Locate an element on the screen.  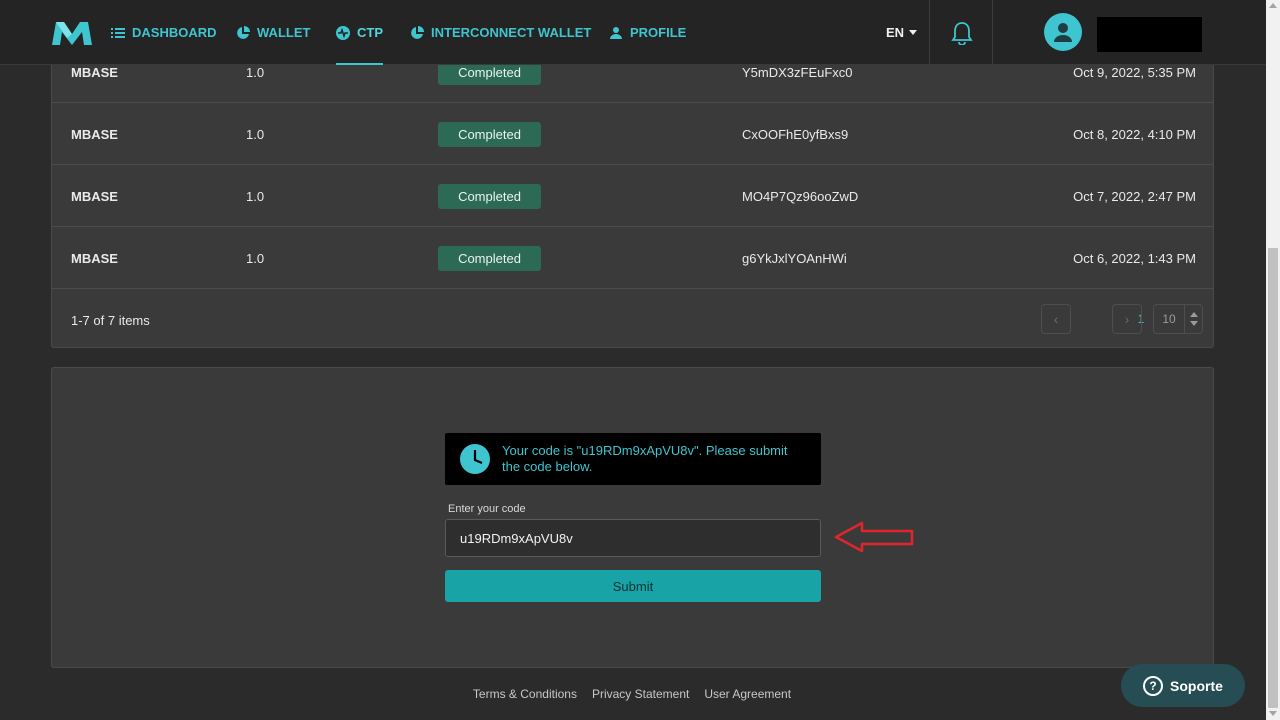
clock-icon is located at coordinates (475, 459).